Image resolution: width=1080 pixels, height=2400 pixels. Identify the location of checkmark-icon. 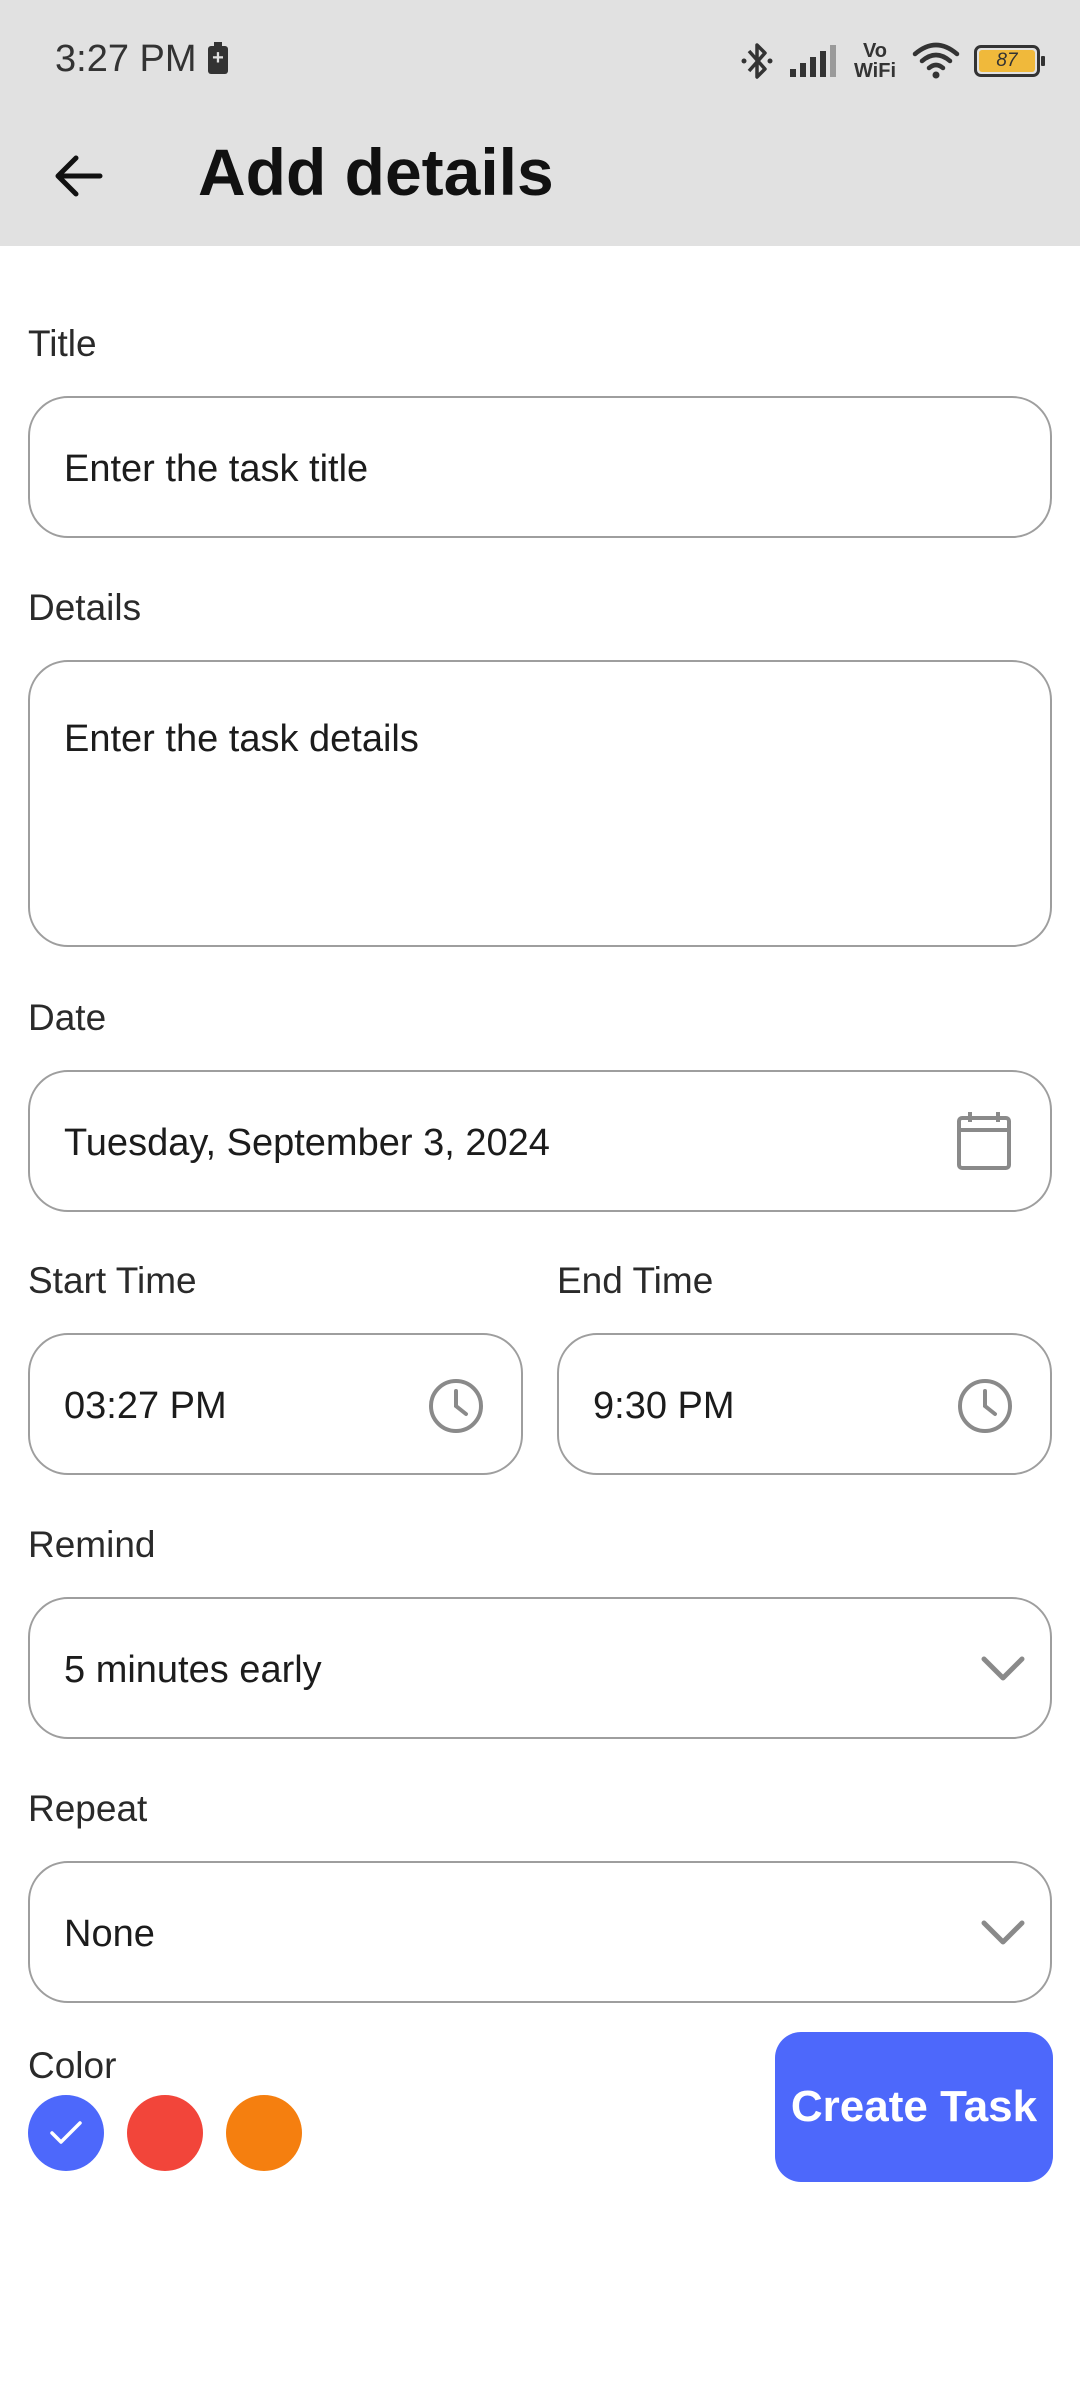
(66, 2132).